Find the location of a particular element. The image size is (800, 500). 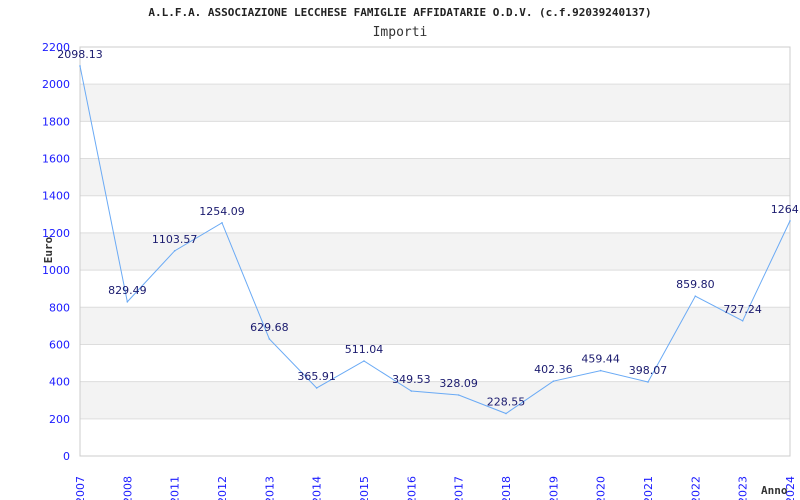

y-tick-label: 200 is located at coordinates (59, 419).